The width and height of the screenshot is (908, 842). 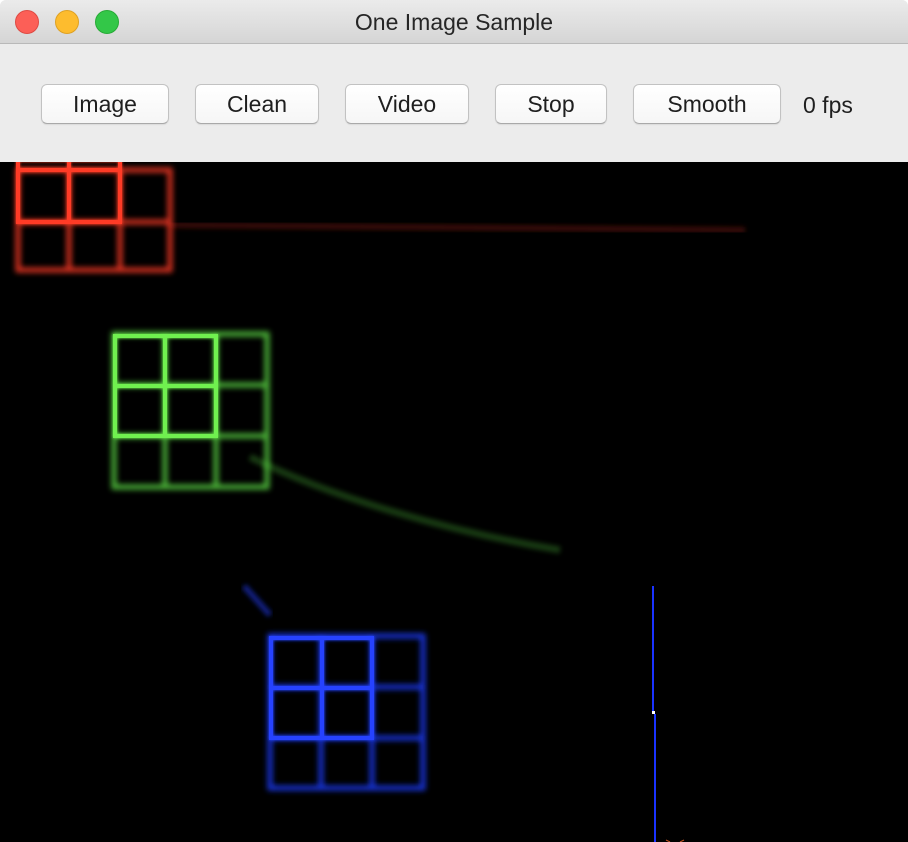 I want to click on blue-vertical-line, so click(x=668, y=714).